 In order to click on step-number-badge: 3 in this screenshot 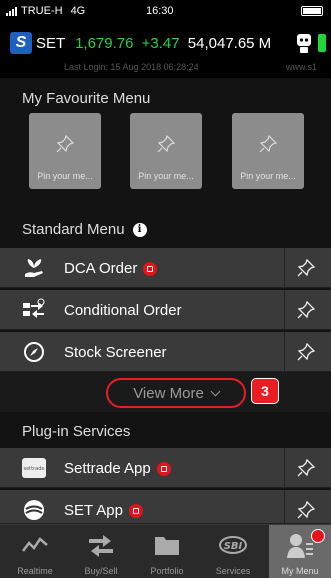, I will do `click(265, 391)`.